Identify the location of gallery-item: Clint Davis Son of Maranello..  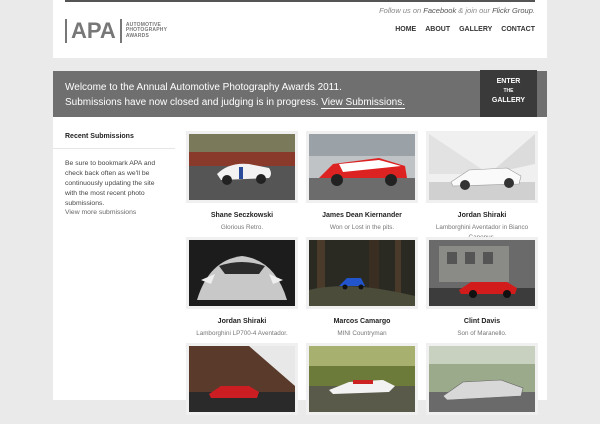
(482, 288).